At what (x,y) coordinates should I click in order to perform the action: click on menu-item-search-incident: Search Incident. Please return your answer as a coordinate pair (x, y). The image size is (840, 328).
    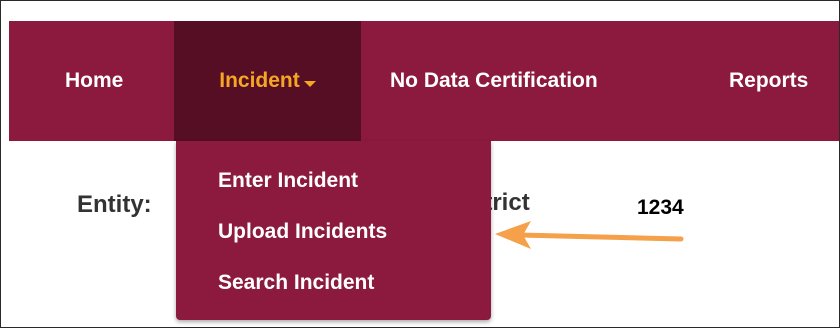
    Looking at the image, I should click on (296, 283).